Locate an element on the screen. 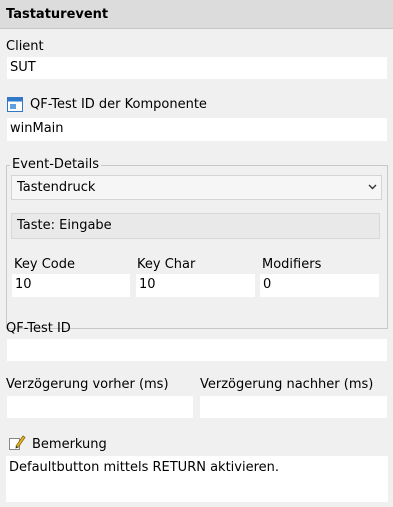  key-char-field: 10 is located at coordinates (195, 285).